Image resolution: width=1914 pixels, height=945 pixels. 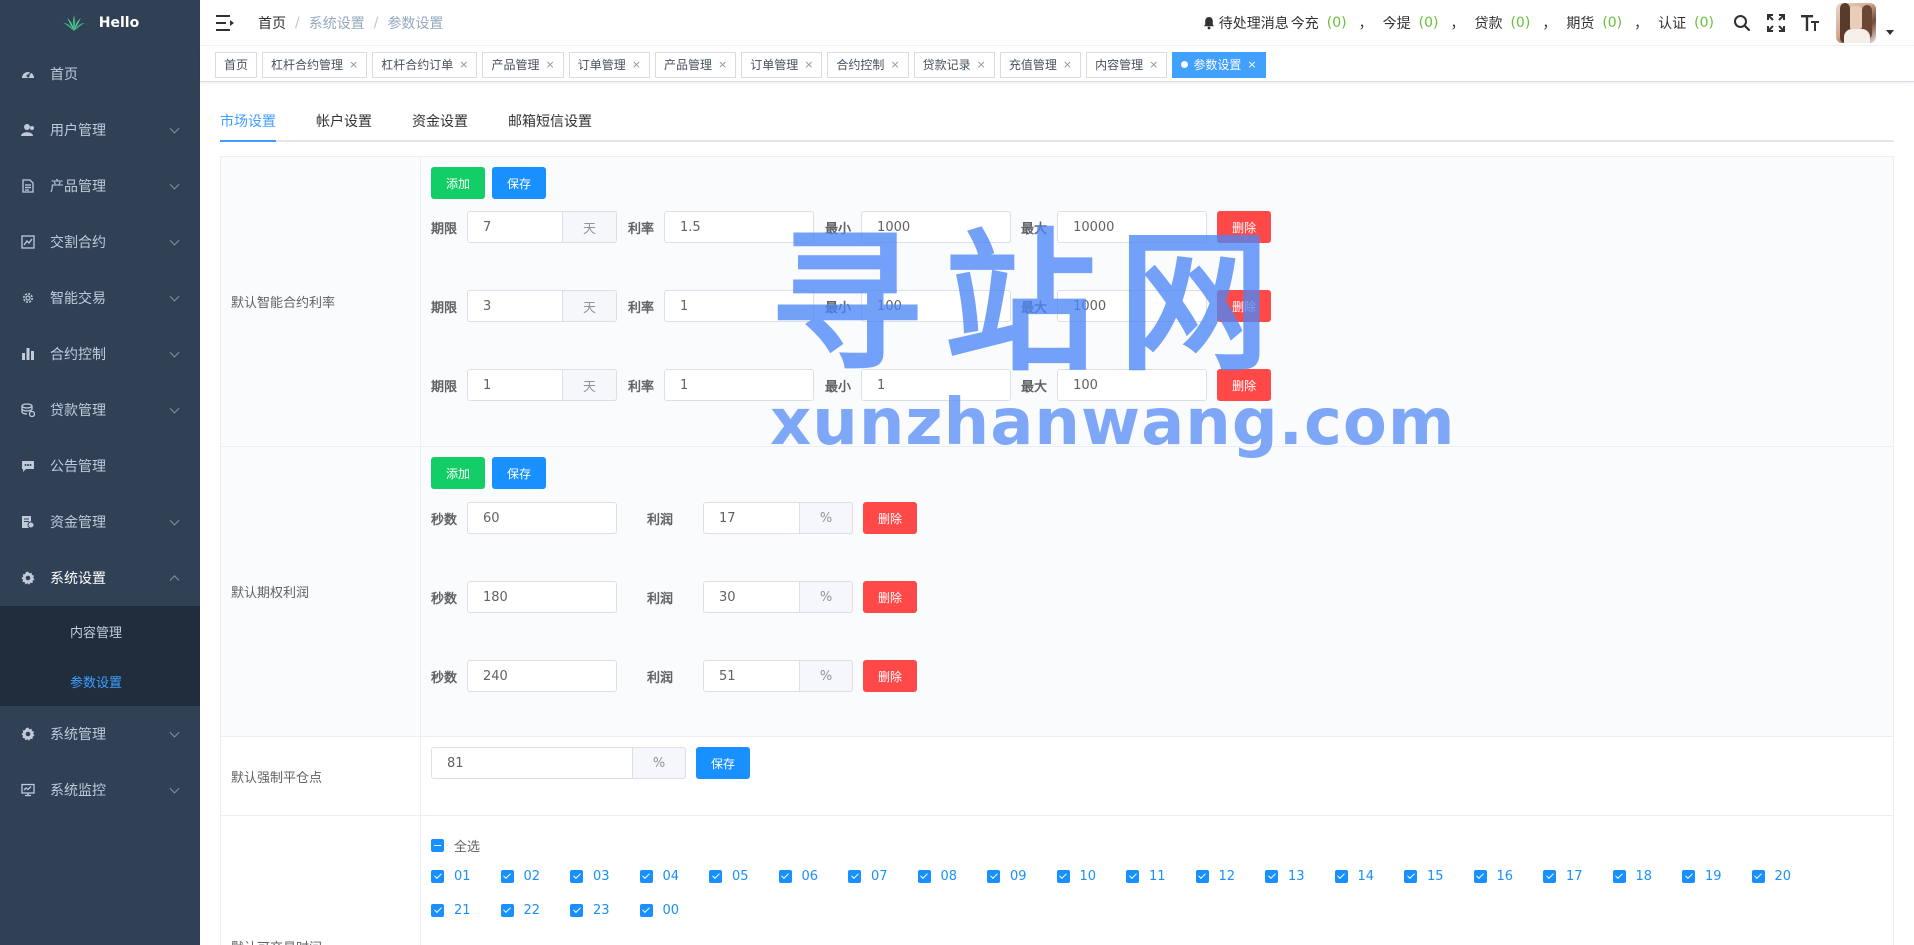 What do you see at coordinates (1127, 64) in the screenshot?
I see `tag-item: 内容管理 ×` at bounding box center [1127, 64].